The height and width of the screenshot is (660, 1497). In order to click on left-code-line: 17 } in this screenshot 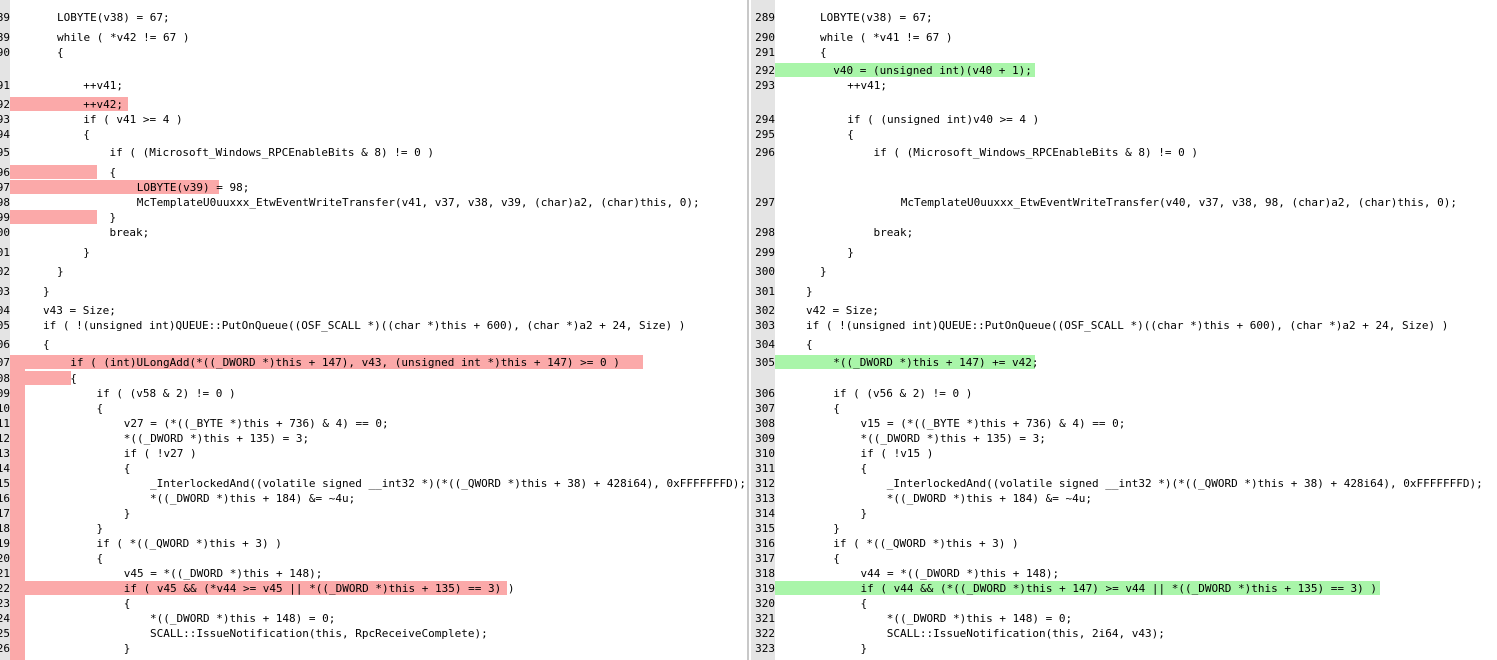, I will do `click(374, 513)`.